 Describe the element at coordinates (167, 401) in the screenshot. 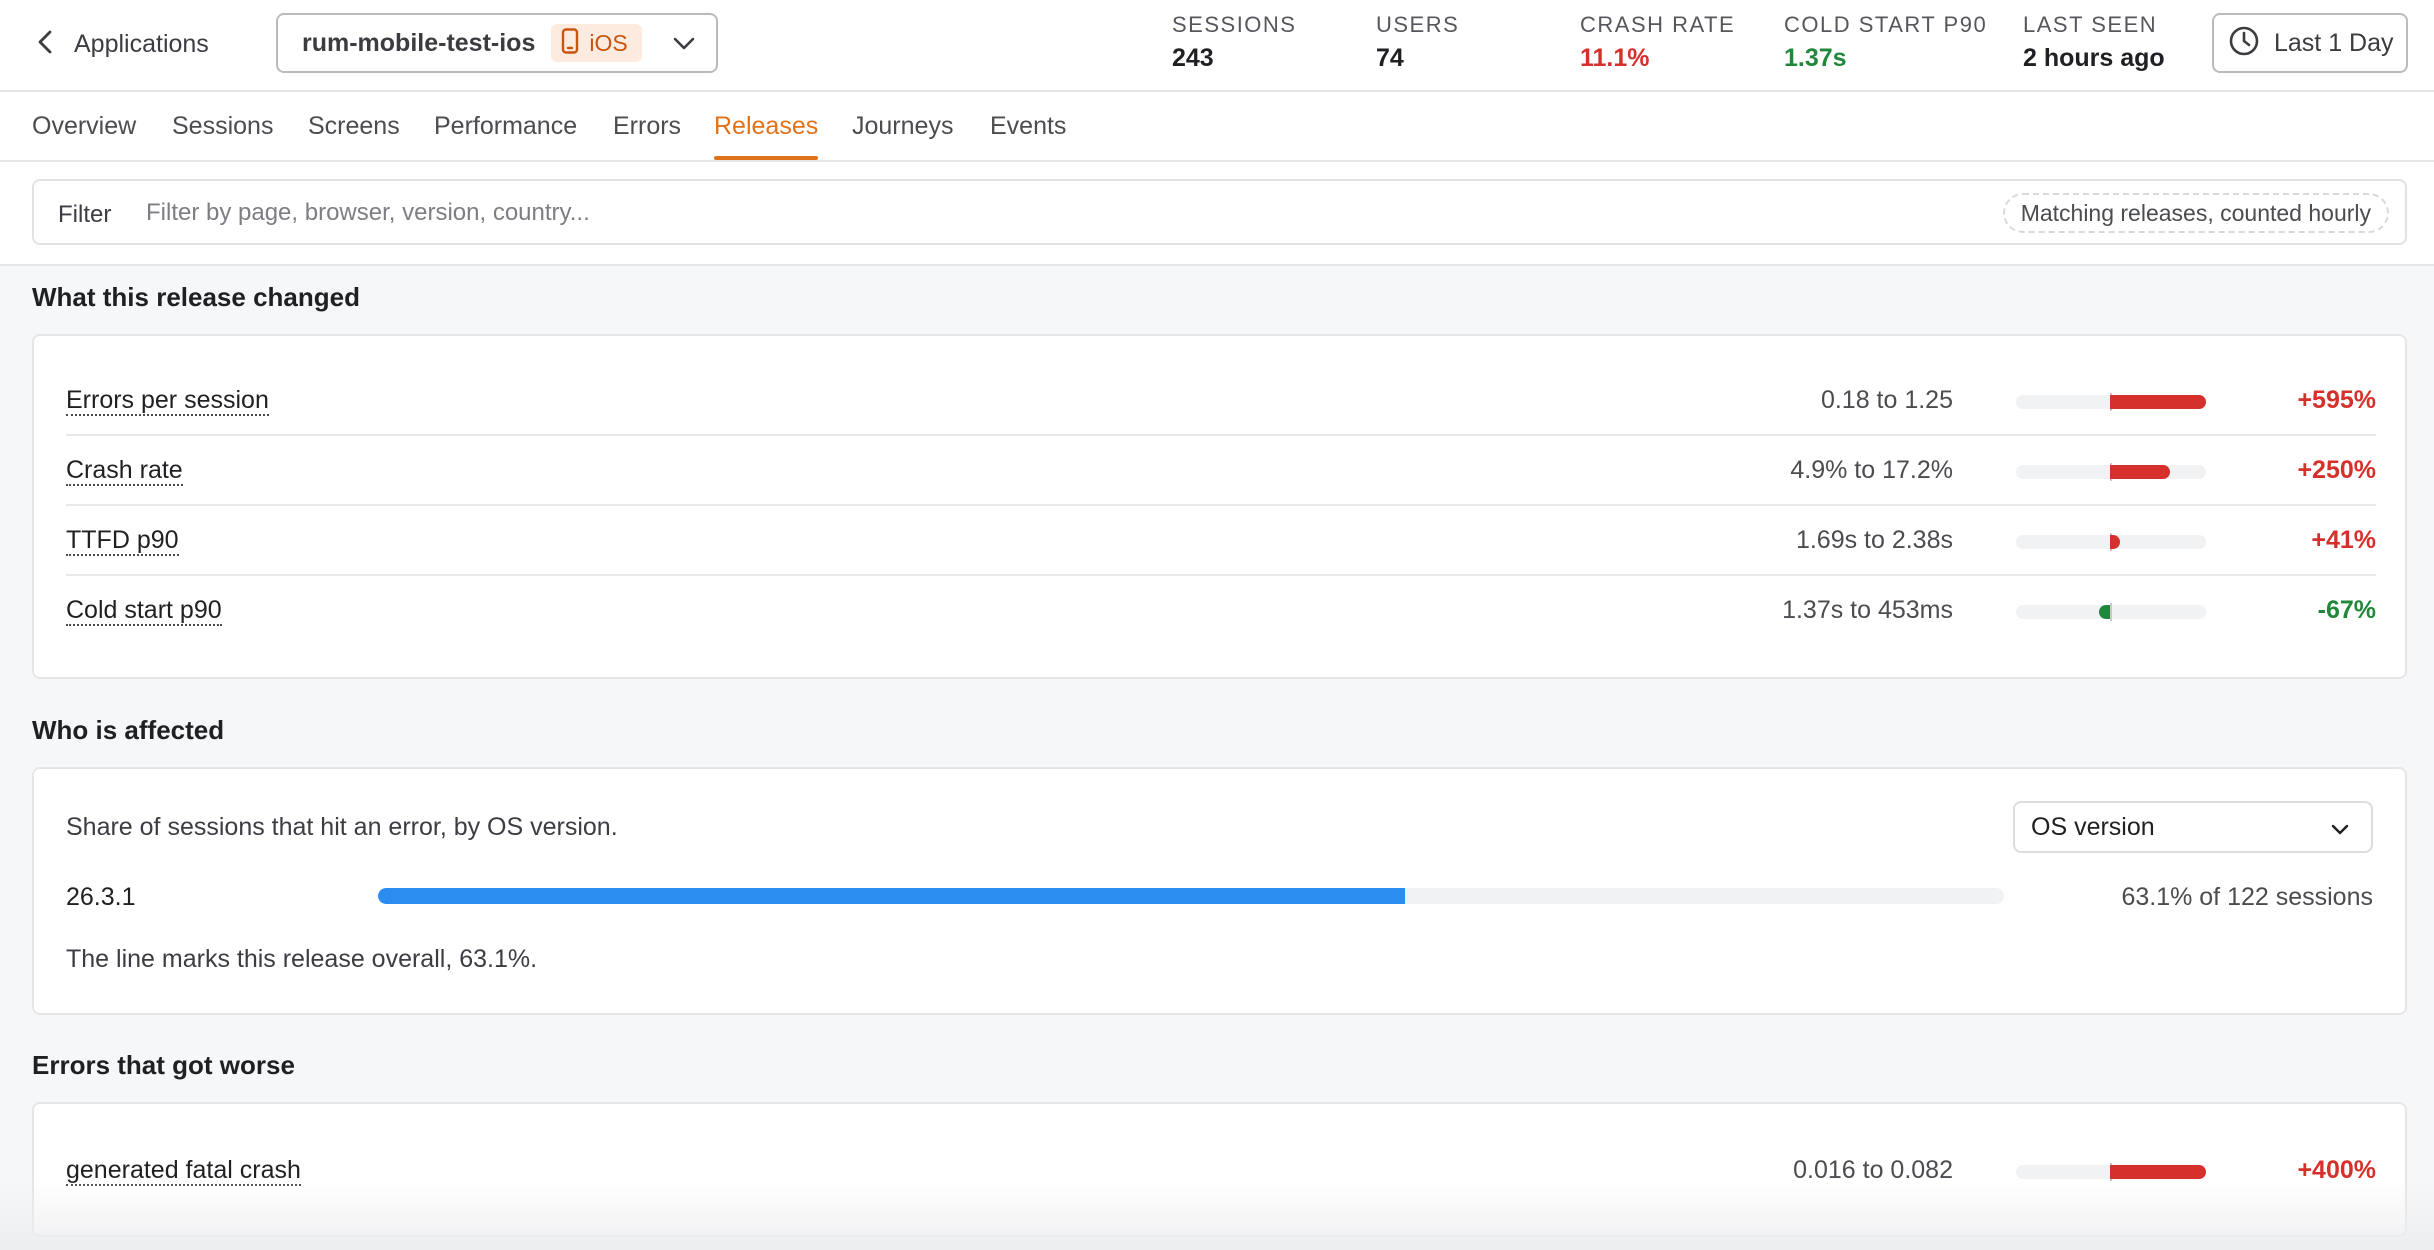

I see `metric-name: Errors per session` at that location.